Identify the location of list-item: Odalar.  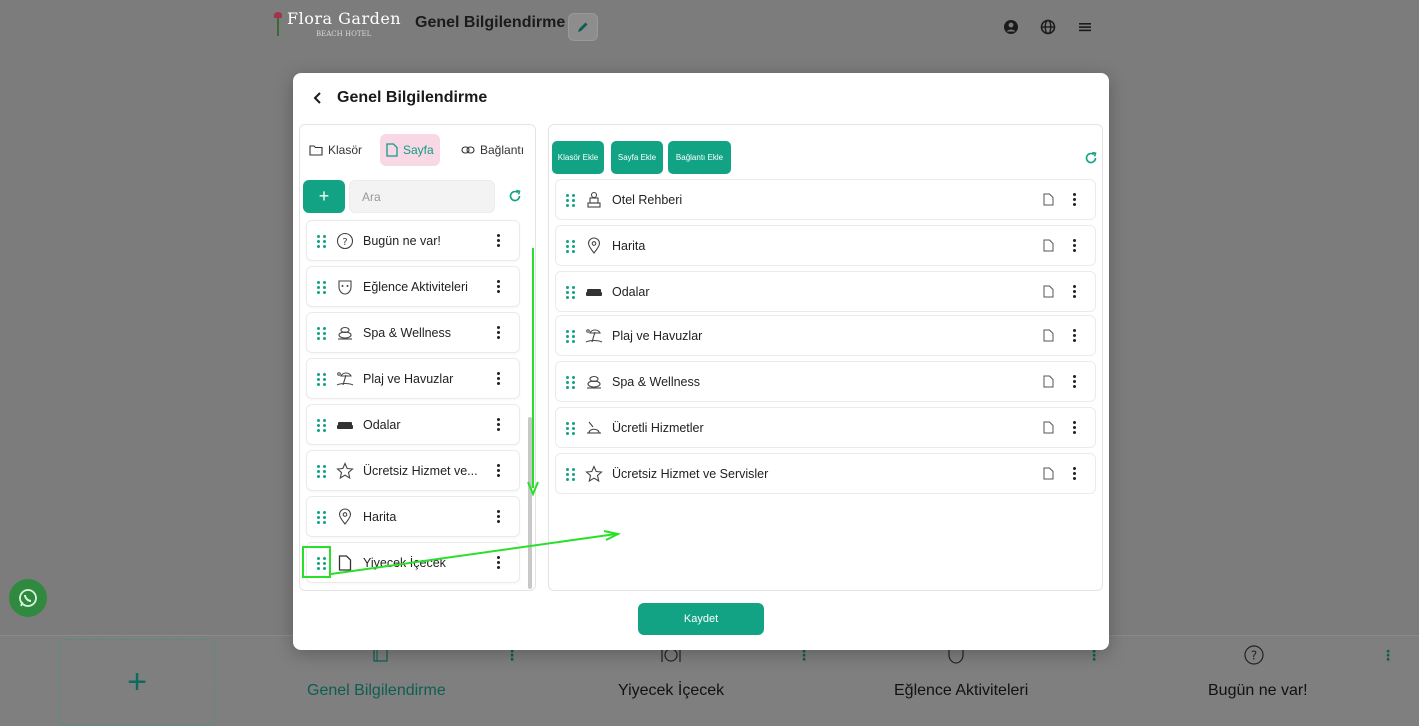
(413, 424).